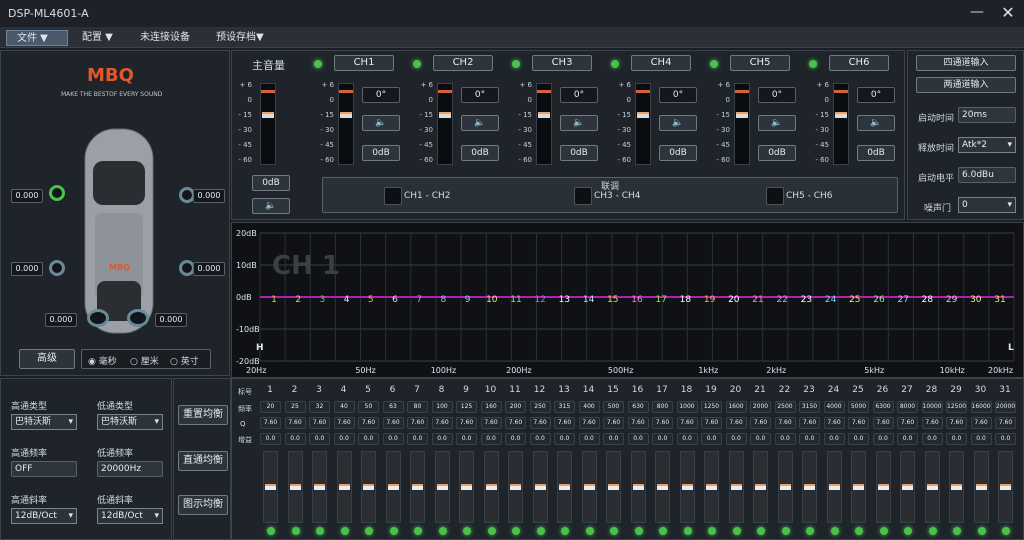  I want to click on channel-6-phase: 0°, so click(876, 95).